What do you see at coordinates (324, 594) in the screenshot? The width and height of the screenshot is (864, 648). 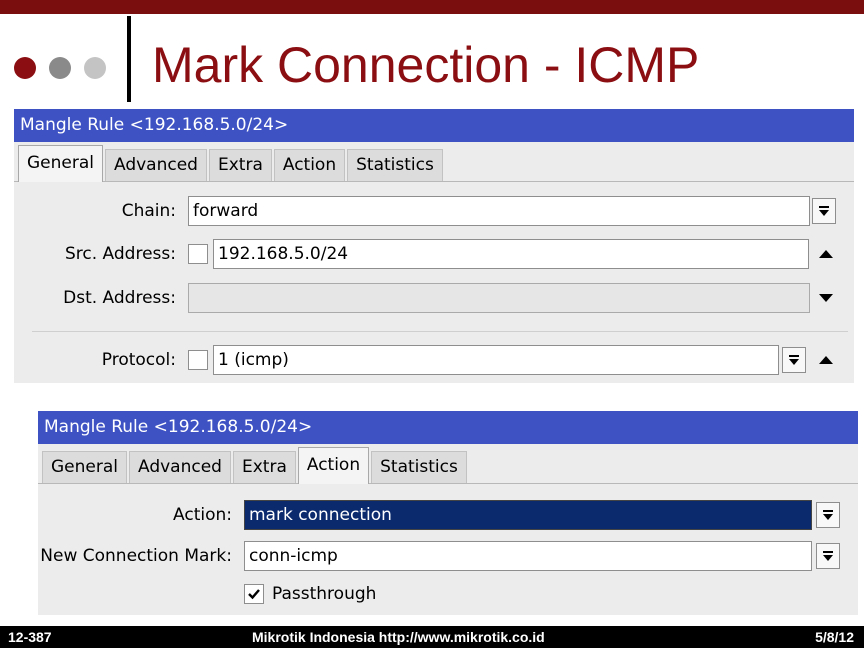 I see `passthrough-label: Passthrough` at bounding box center [324, 594].